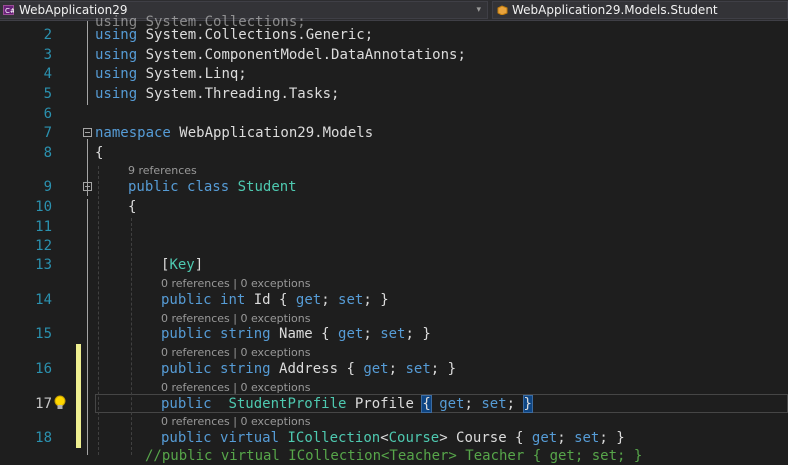 The height and width of the screenshot is (465, 788). What do you see at coordinates (43, 246) in the screenshot?
I see `line-number: 12` at bounding box center [43, 246].